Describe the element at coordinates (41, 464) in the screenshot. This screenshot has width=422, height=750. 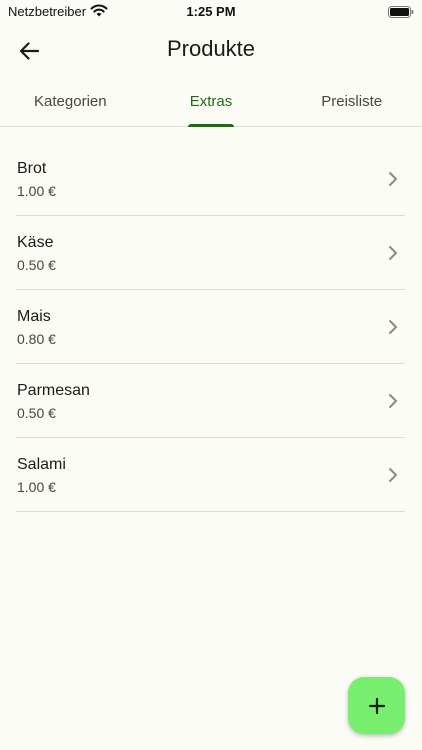
I see `item-name: Salami` at that location.